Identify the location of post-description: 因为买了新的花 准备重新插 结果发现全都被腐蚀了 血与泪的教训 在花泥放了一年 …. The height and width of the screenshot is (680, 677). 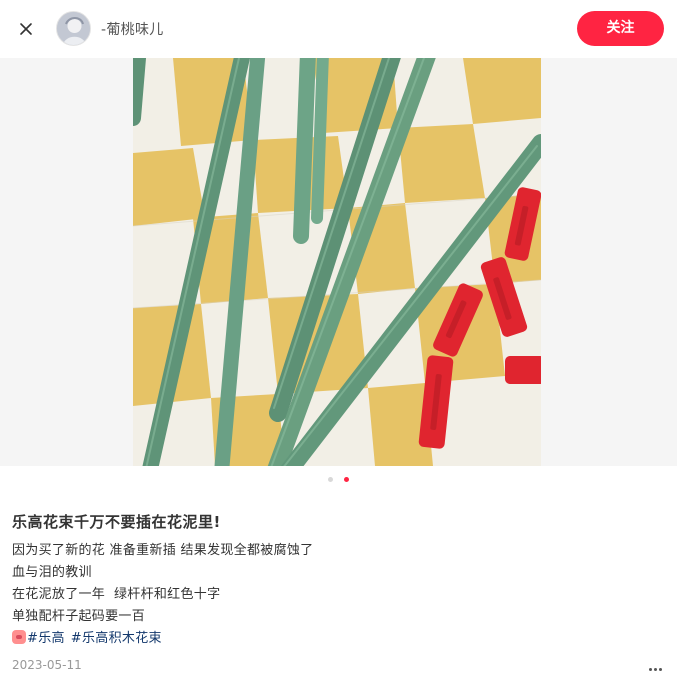
(162, 595).